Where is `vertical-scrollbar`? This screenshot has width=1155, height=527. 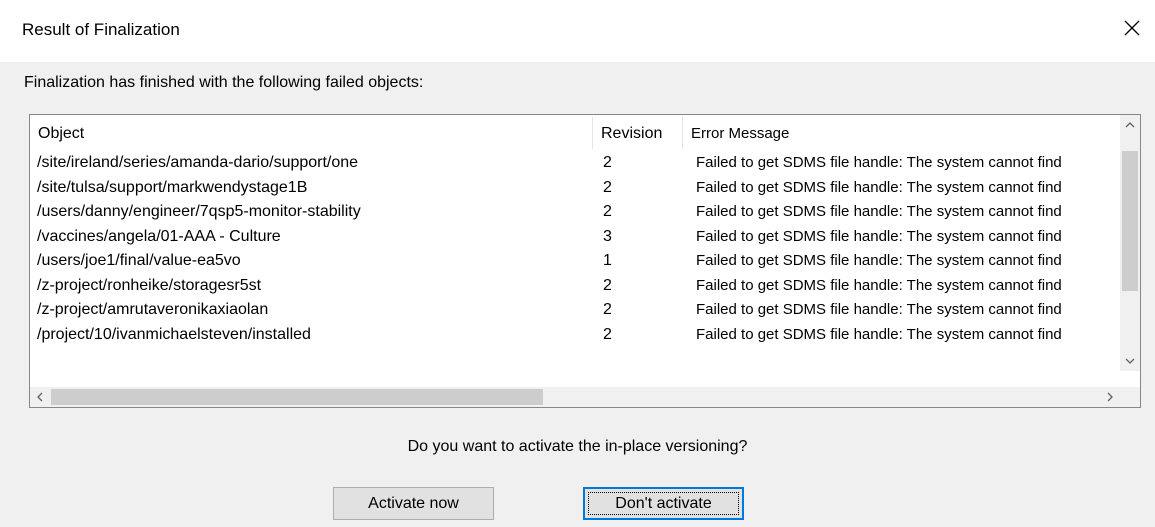
vertical-scrollbar is located at coordinates (1130, 243).